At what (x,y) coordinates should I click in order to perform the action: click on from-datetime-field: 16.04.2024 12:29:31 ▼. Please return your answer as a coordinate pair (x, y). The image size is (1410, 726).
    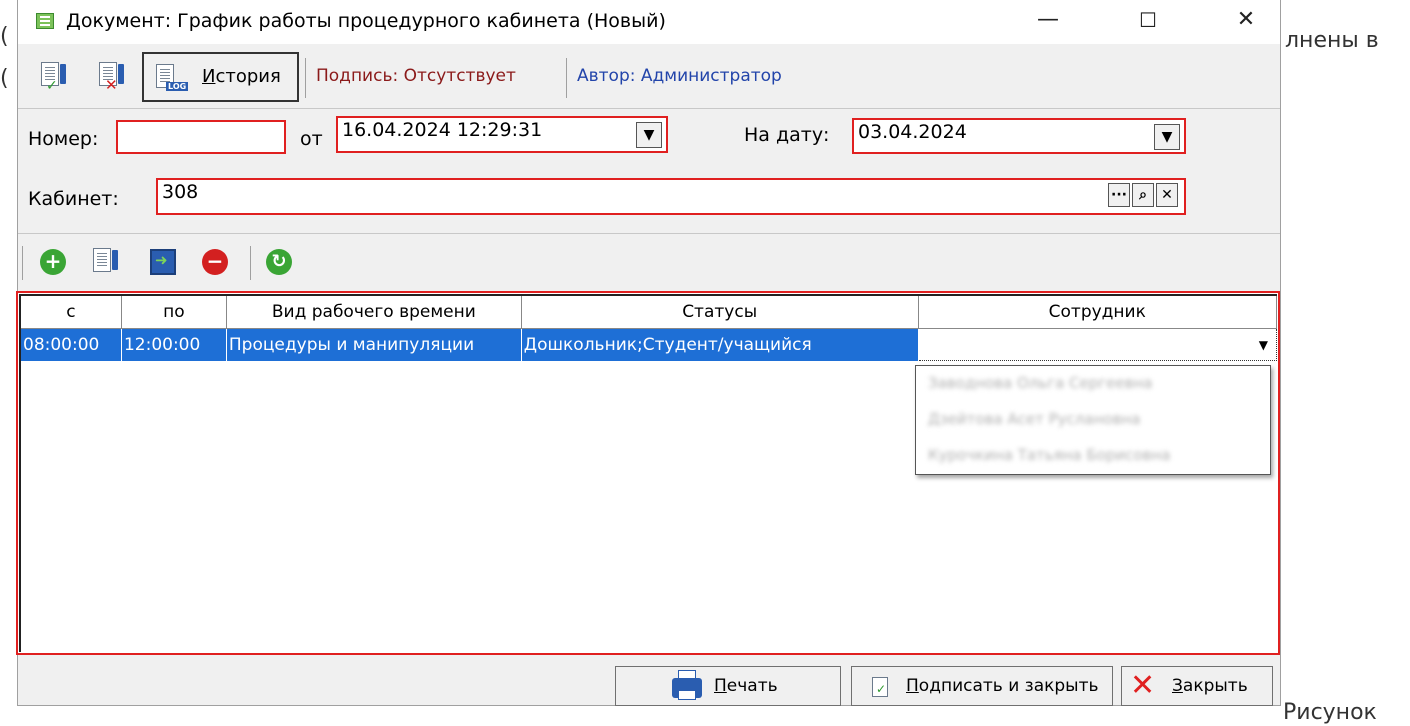
    Looking at the image, I should click on (502, 134).